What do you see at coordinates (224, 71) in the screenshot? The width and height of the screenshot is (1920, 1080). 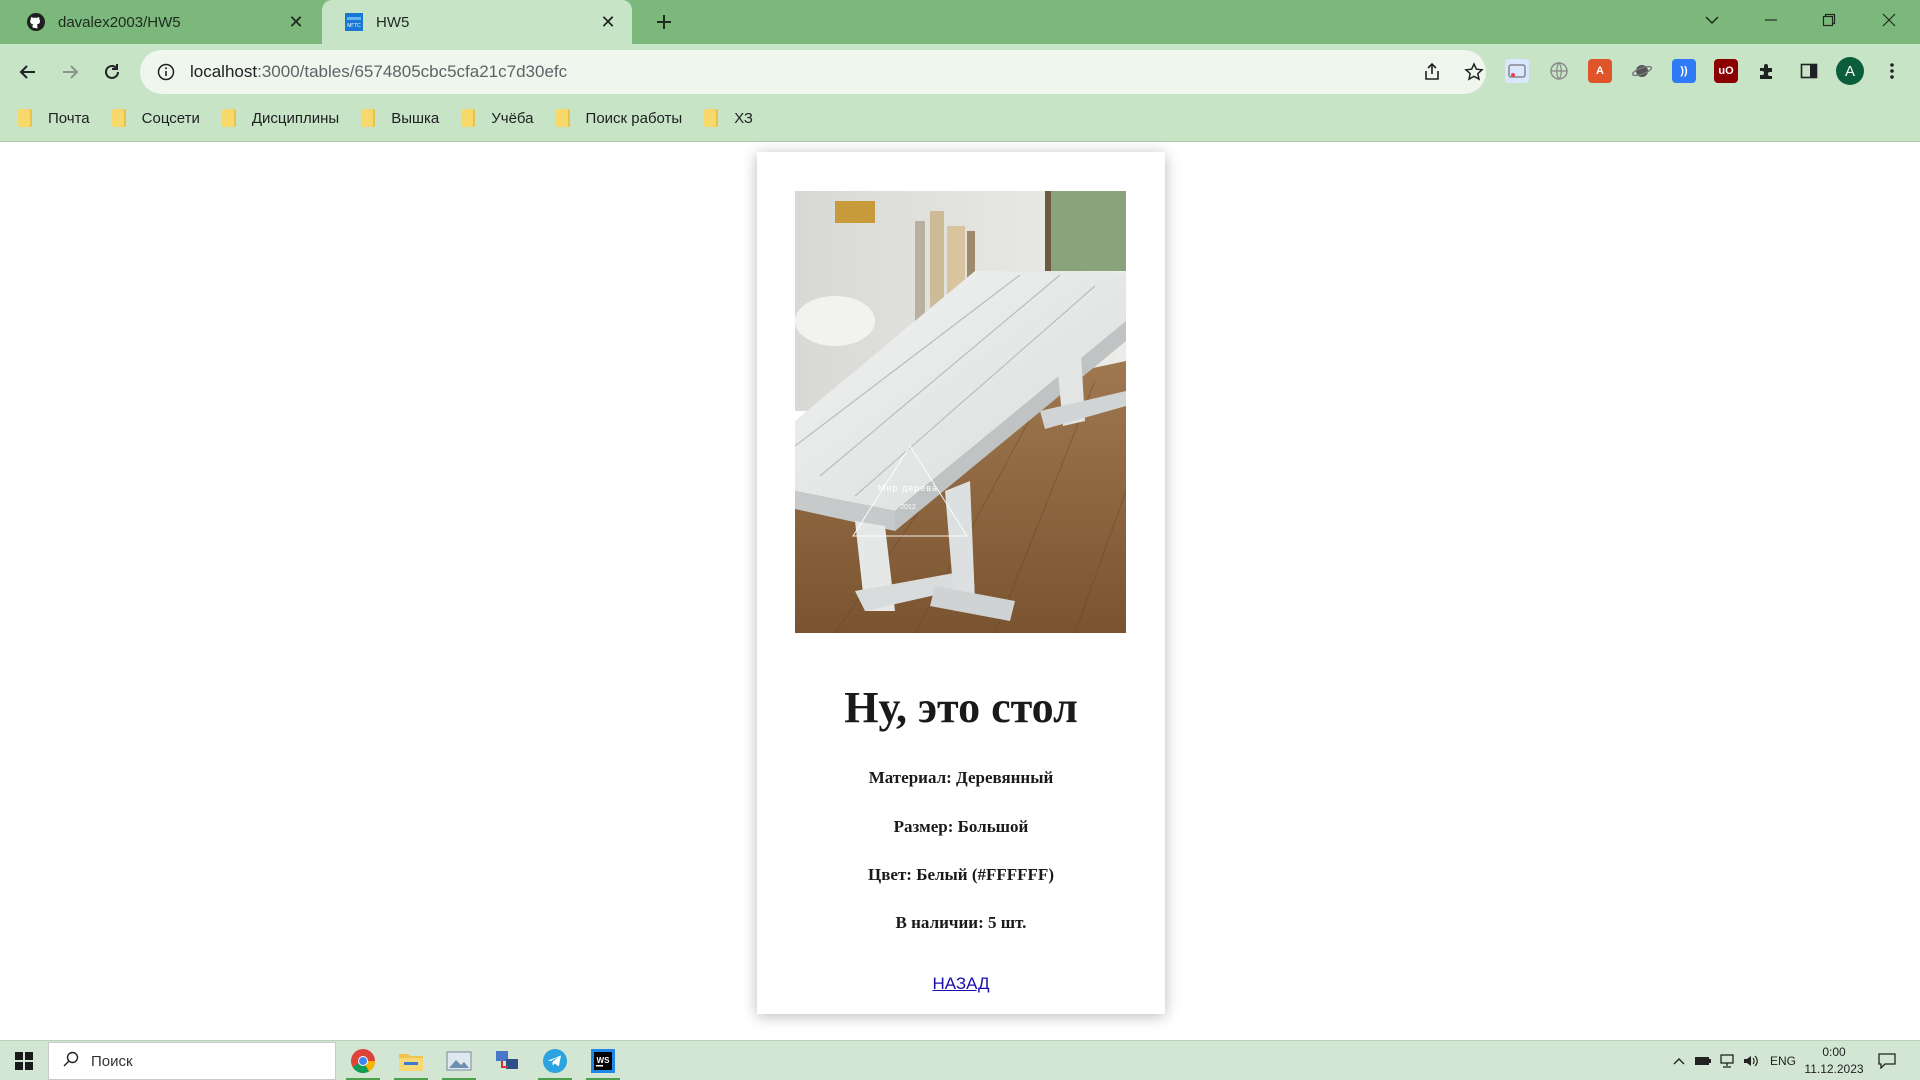 I see `url-host: localhost` at bounding box center [224, 71].